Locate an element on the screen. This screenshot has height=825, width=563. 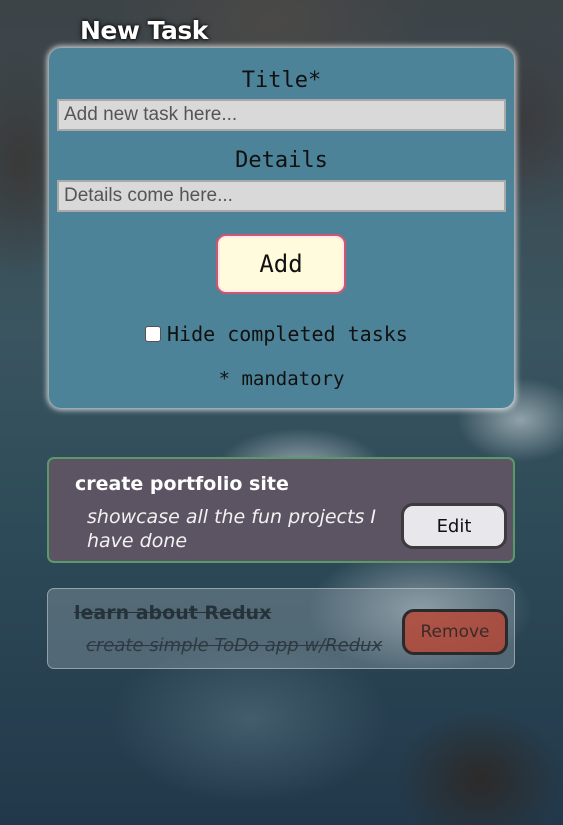
mandatory-note: * mandatory is located at coordinates (281, 379).